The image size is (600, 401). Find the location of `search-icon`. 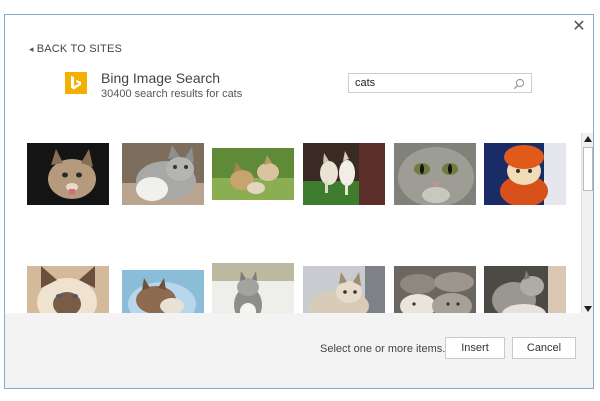

search-icon is located at coordinates (519, 86).